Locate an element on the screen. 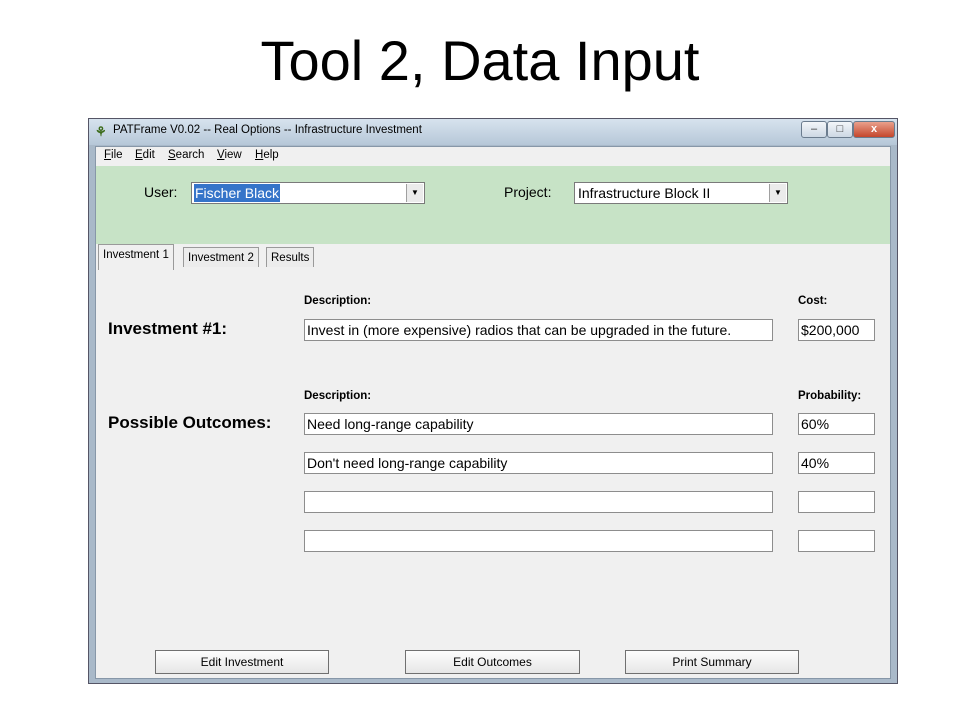 This screenshot has width=960, height=720. print-summary-button: Print Summary is located at coordinates (712, 662).